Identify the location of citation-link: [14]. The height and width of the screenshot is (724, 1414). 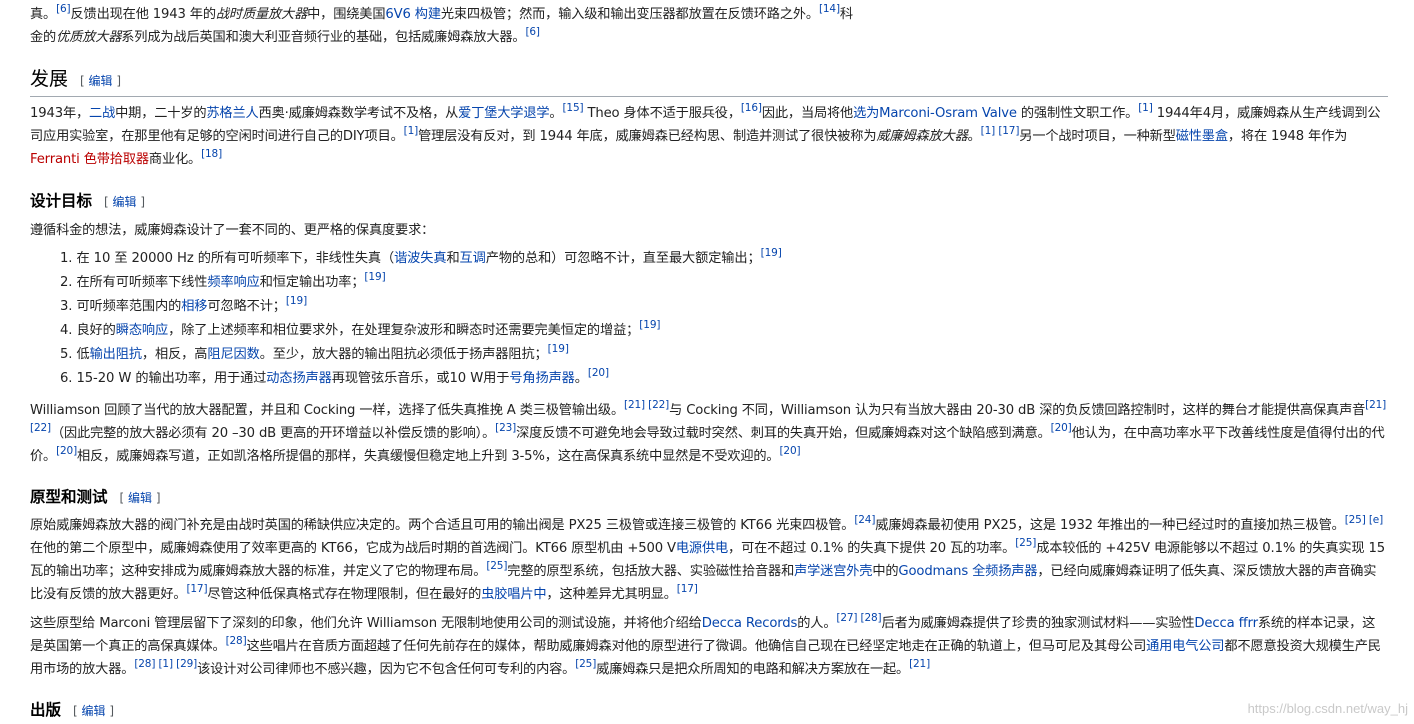
(829, 9).